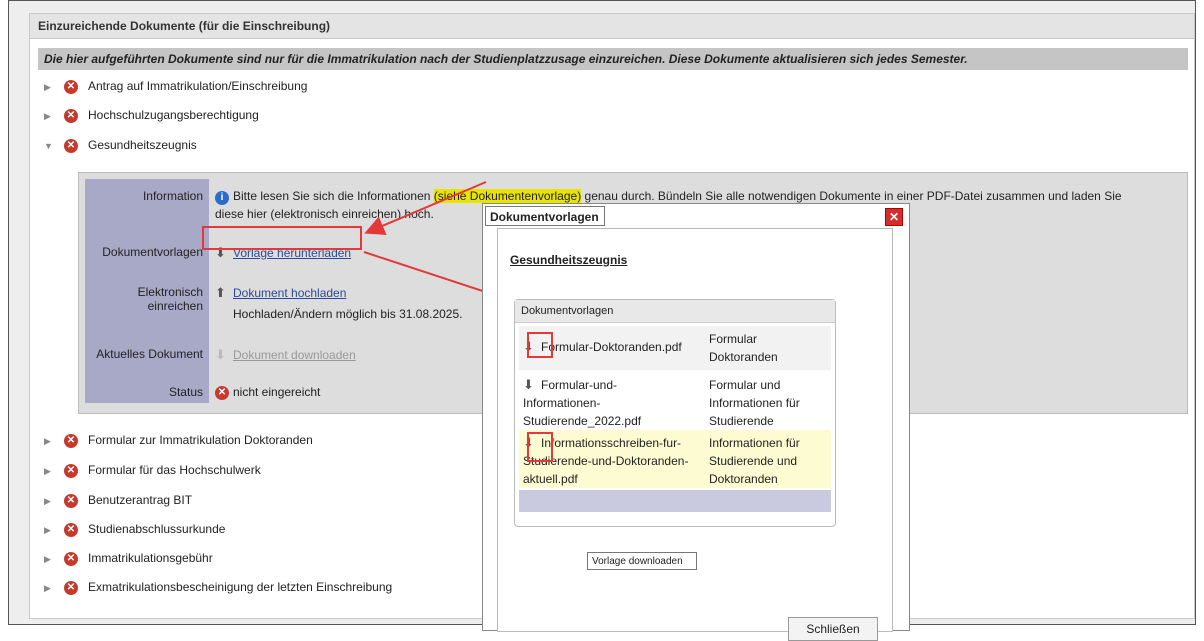 The height and width of the screenshot is (641, 1204). What do you see at coordinates (894, 217) in the screenshot?
I see `close-icon: ✕` at bounding box center [894, 217].